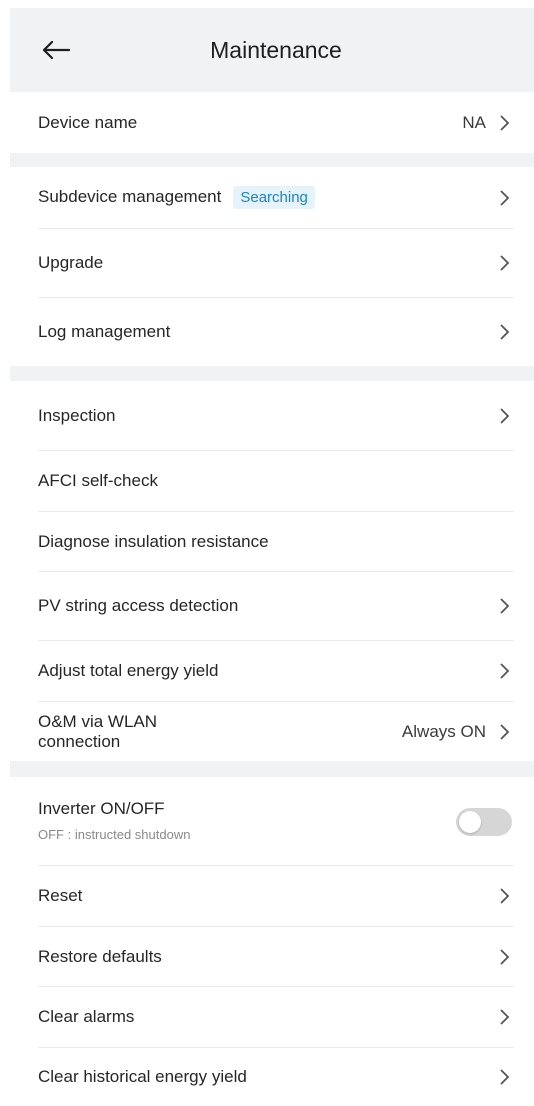 The height and width of the screenshot is (1106, 534). I want to click on status-badge: Searching, so click(274, 197).